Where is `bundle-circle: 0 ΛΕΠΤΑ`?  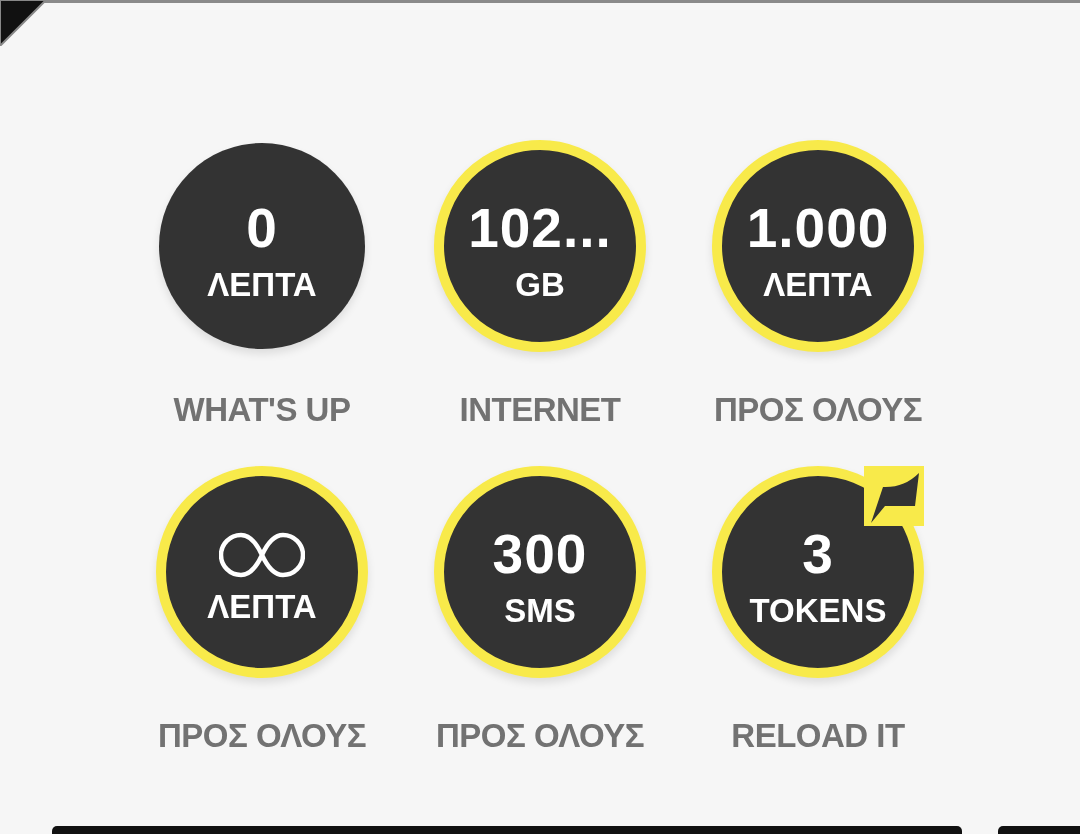 bundle-circle: 0 ΛΕΠΤΑ is located at coordinates (262, 246).